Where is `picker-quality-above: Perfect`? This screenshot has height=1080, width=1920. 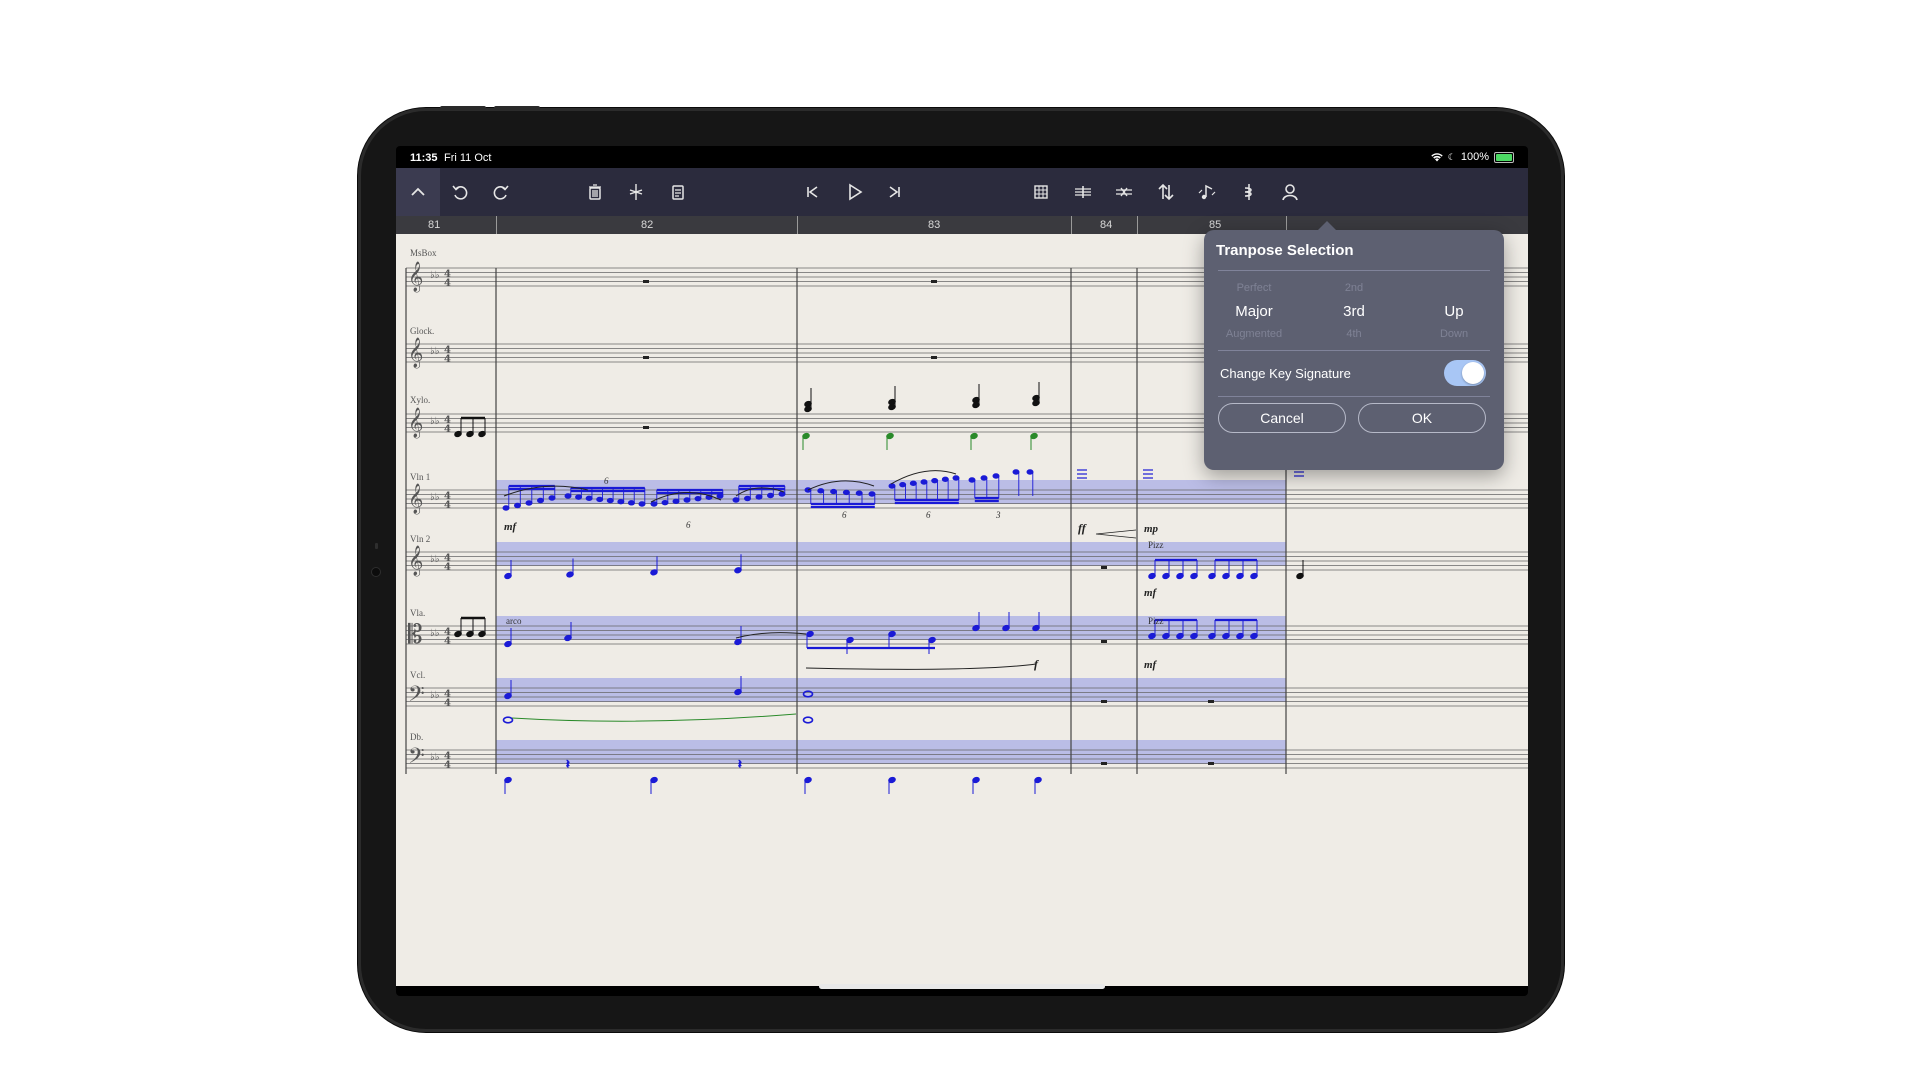
picker-quality-above: Perfect is located at coordinates (1254, 288).